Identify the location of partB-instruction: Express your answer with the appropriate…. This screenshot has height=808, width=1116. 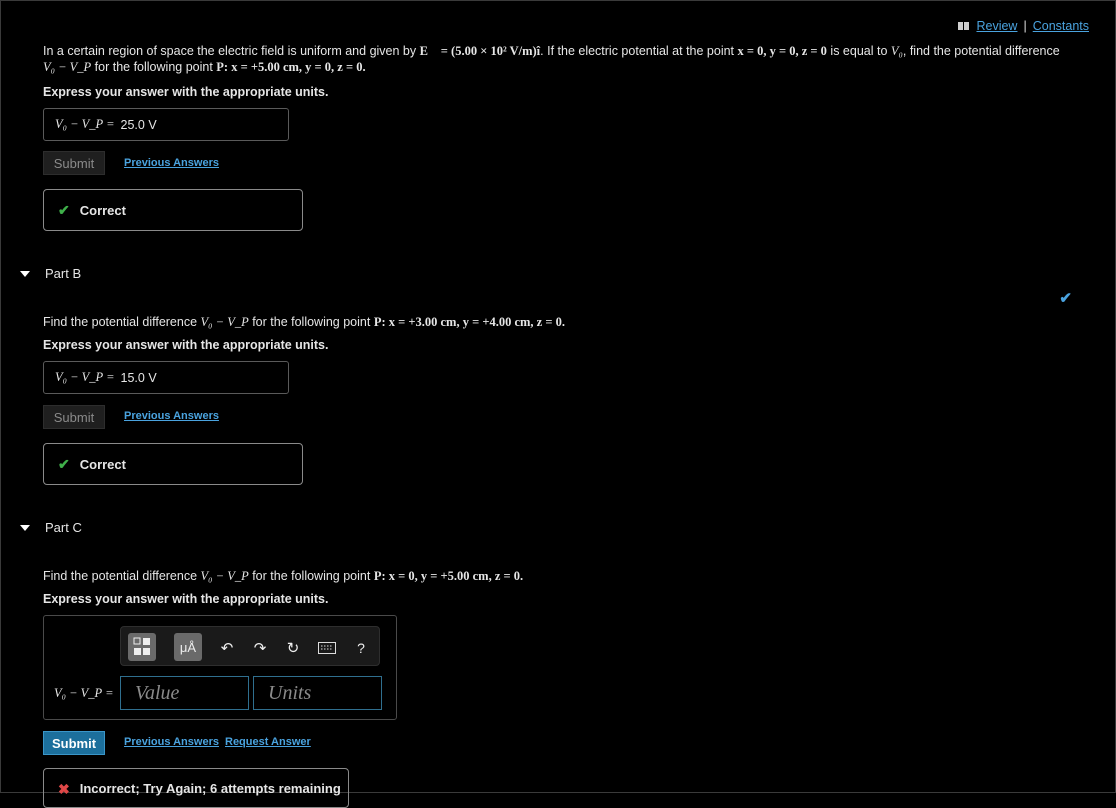
(186, 345).